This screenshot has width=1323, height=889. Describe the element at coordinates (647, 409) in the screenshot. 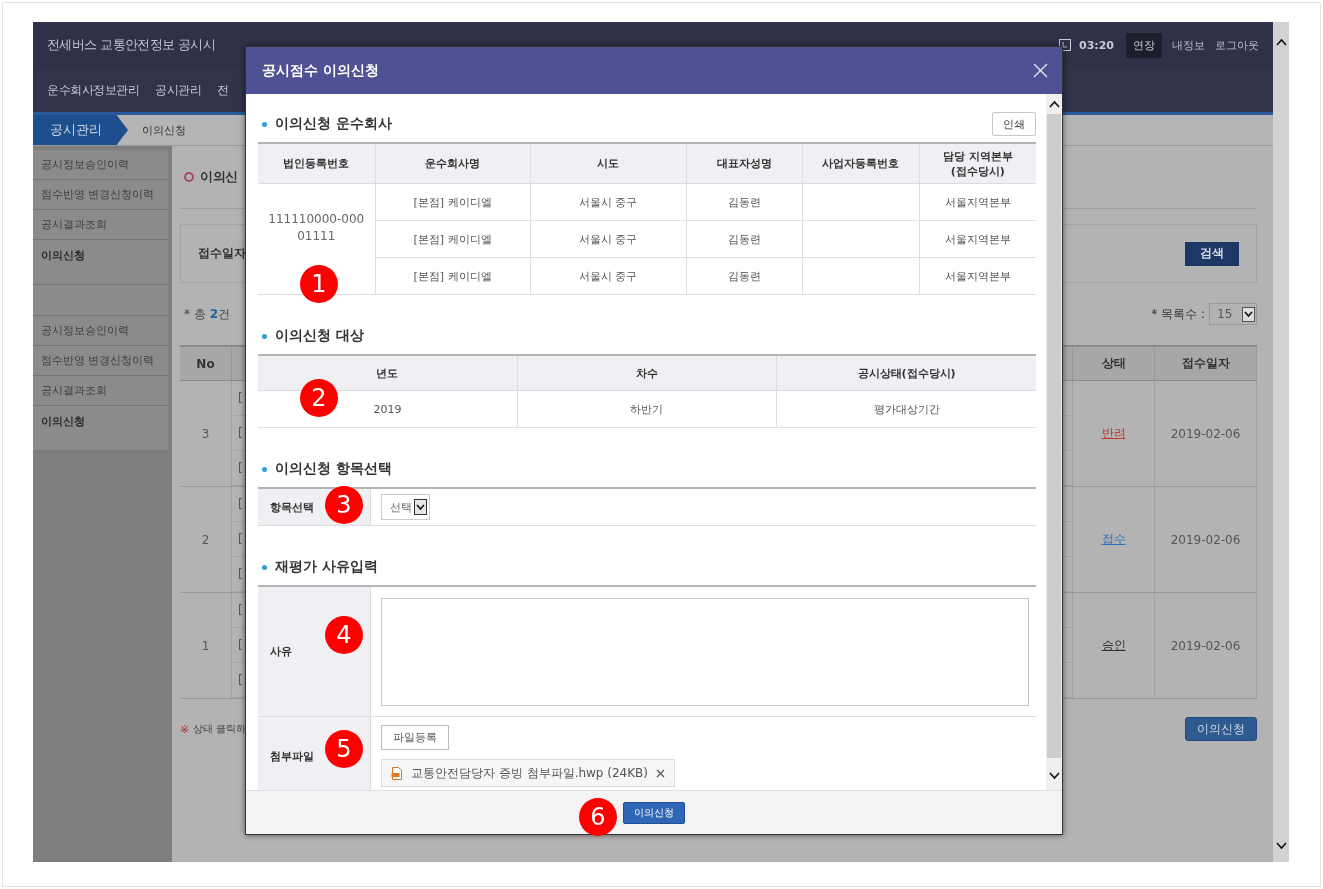

I see `table-cell: 하반기` at that location.